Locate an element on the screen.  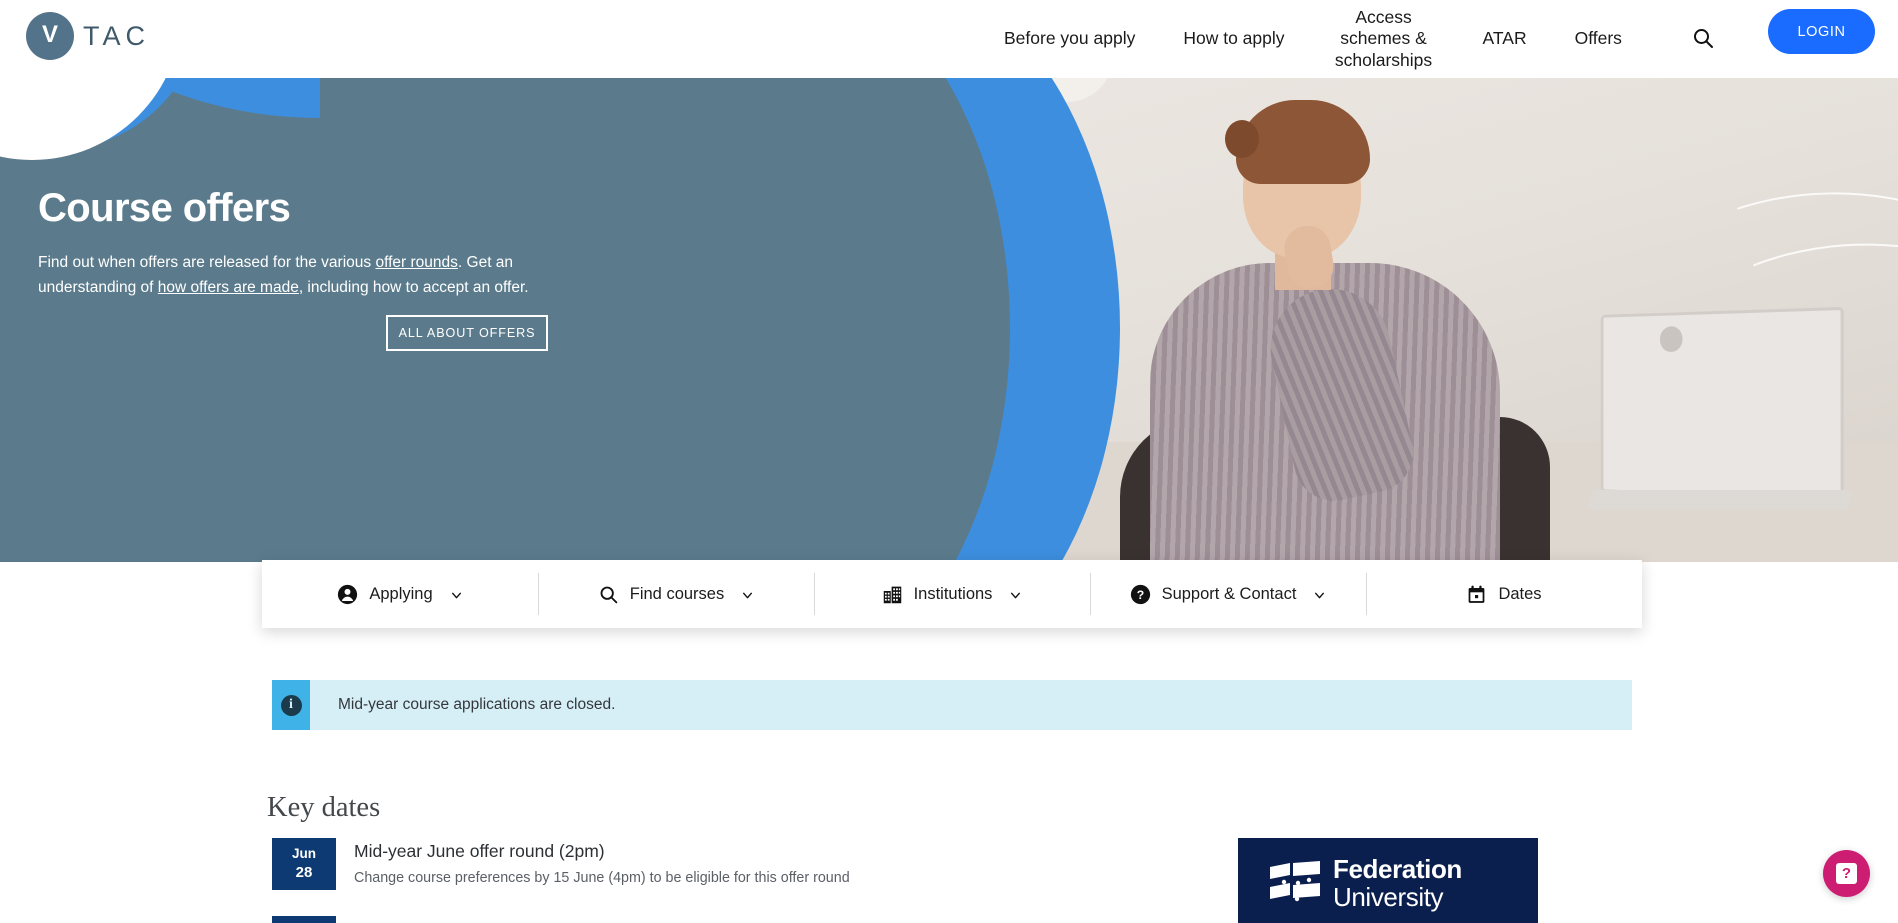
help-button: ? is located at coordinates (1846, 873).